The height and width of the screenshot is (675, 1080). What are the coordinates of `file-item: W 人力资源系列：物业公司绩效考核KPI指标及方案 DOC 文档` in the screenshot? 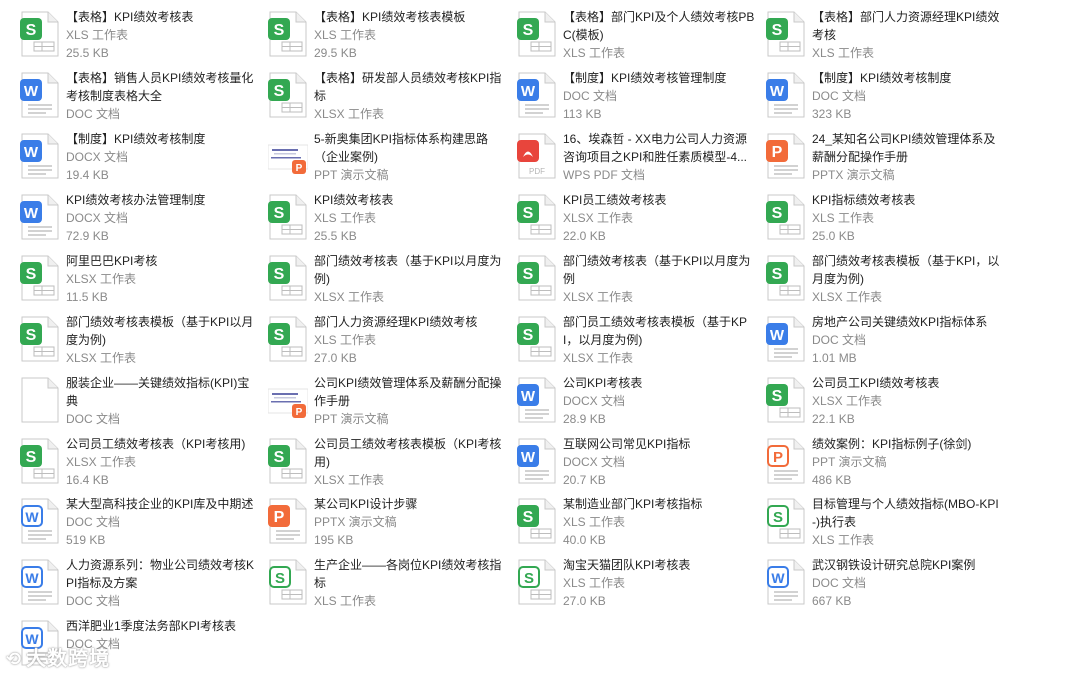 It's located at (140, 585).